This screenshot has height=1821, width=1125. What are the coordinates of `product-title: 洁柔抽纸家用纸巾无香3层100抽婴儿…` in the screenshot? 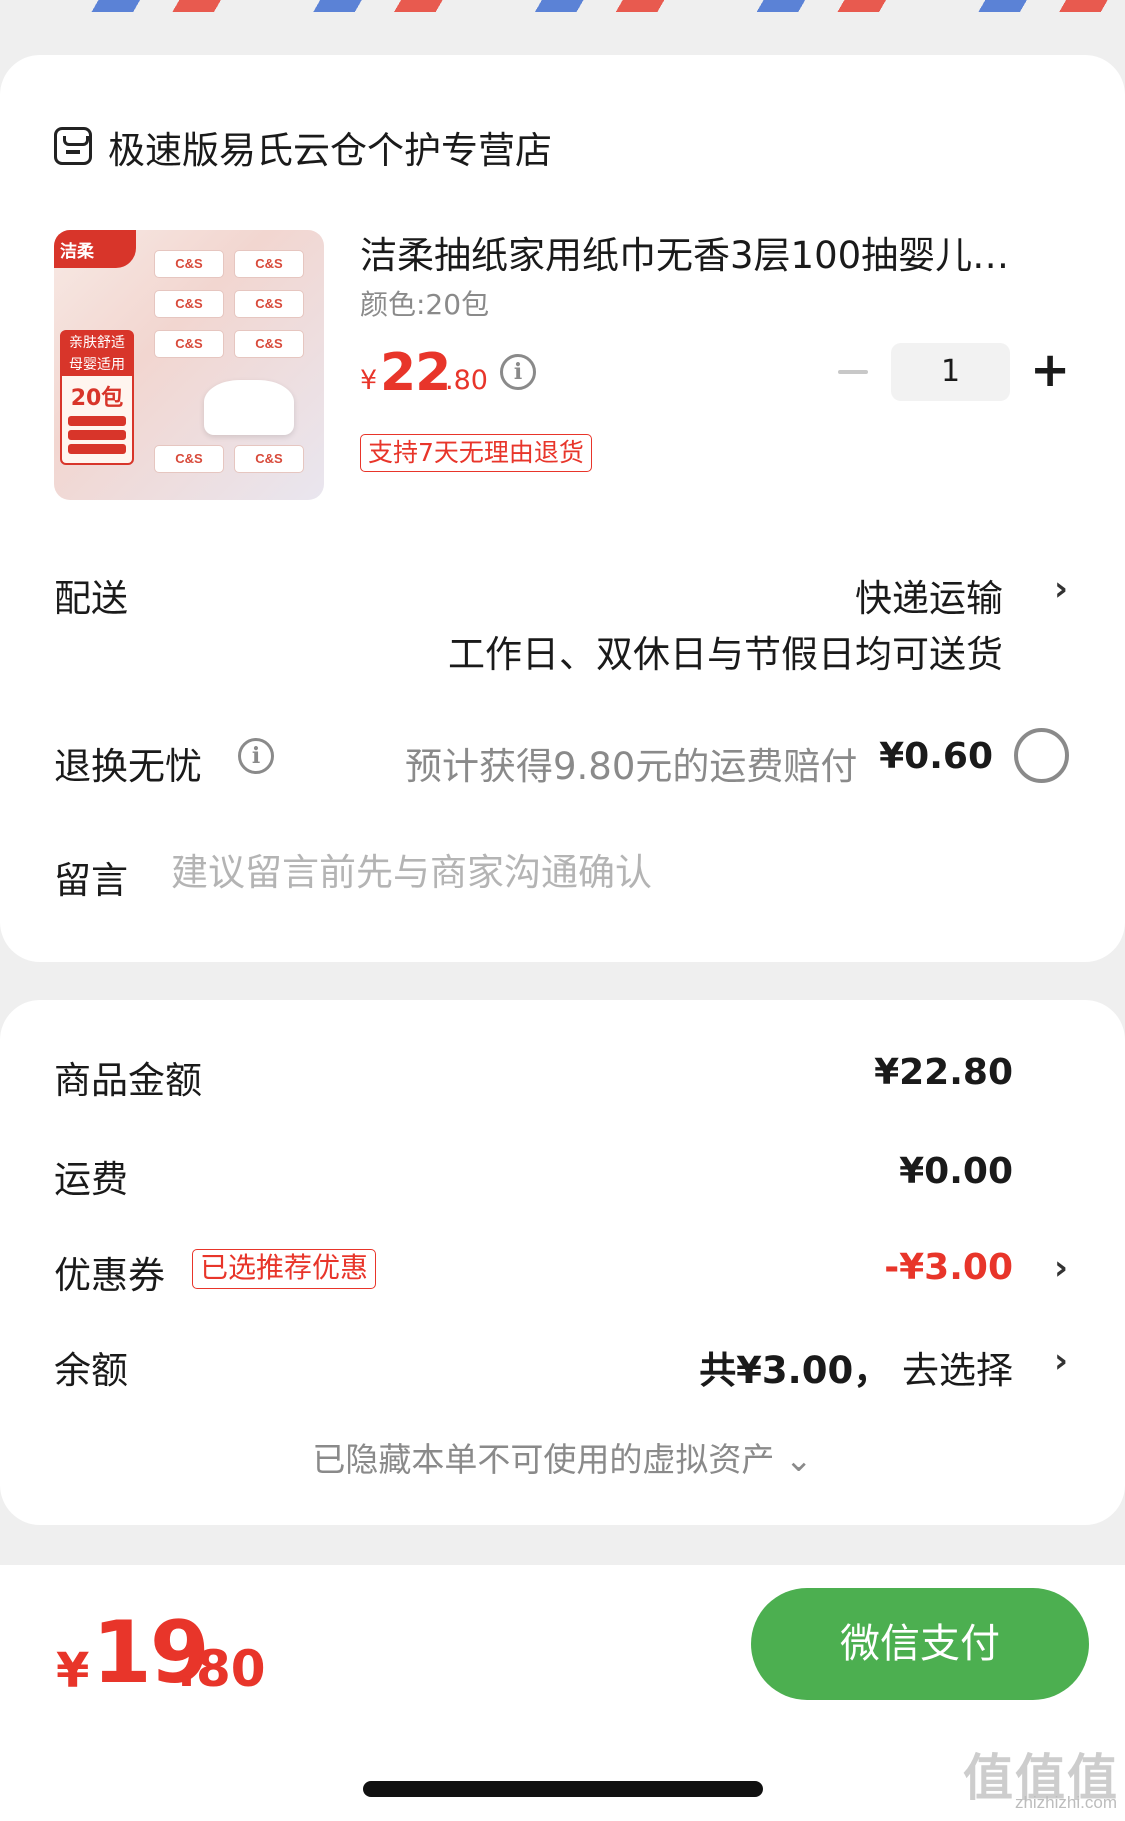 It's located at (710, 252).